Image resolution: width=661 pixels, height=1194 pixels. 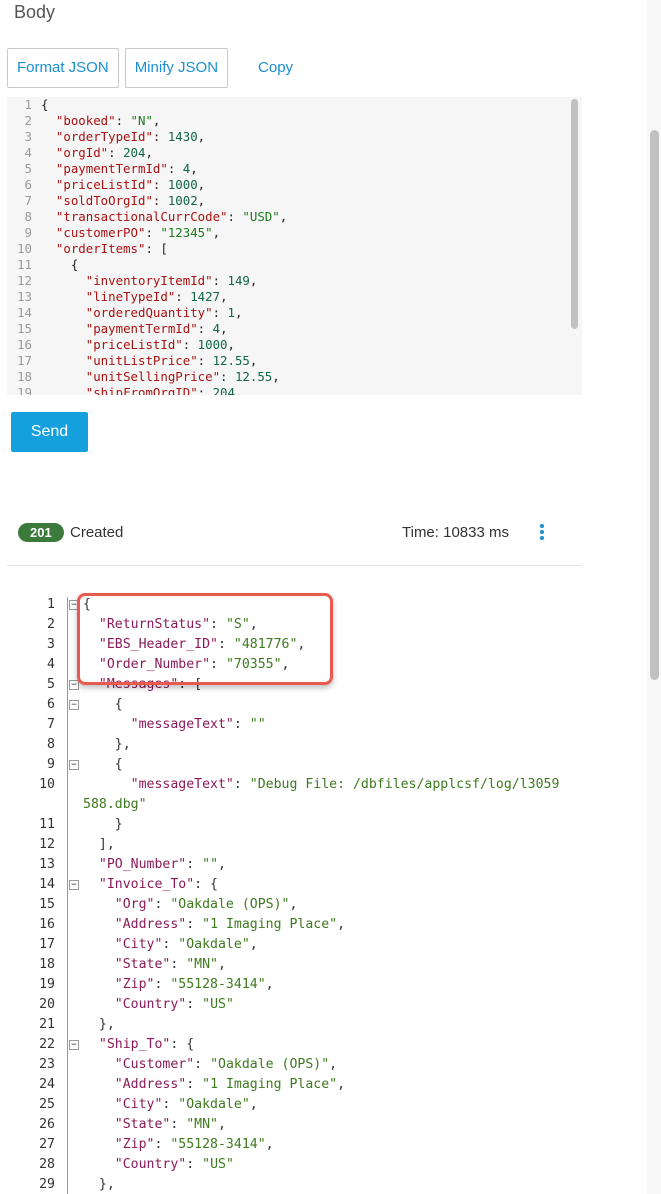 I want to click on code-text: "Messages": [, so click(x=150, y=684).